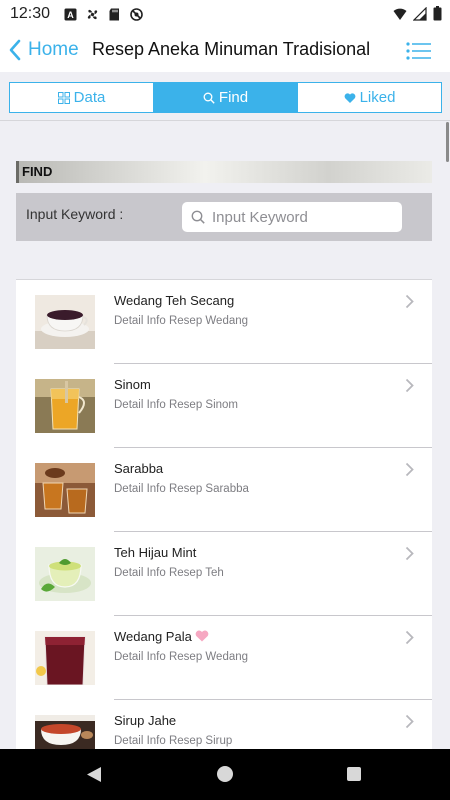 The image size is (450, 800). What do you see at coordinates (400, 14) in the screenshot?
I see `wifi-icon` at bounding box center [400, 14].